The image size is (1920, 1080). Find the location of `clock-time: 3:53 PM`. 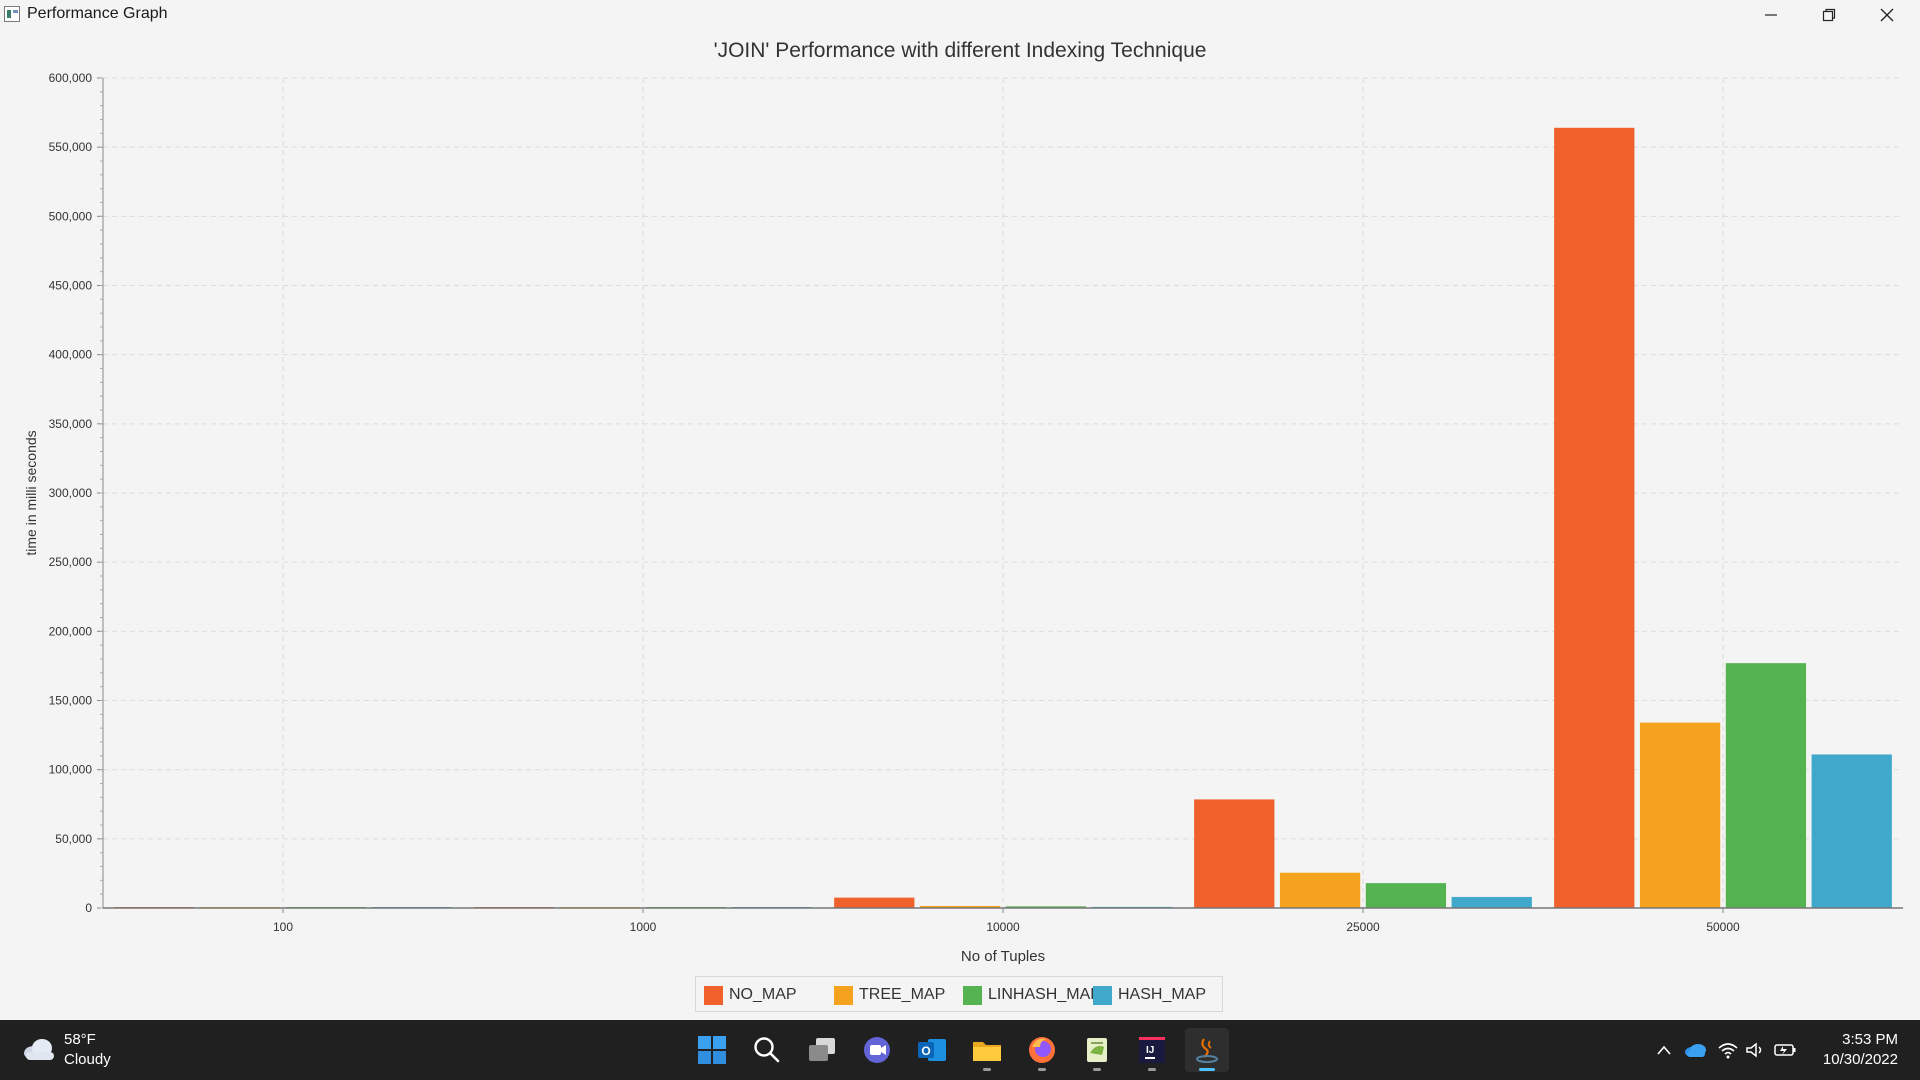

clock-time: 3:53 PM is located at coordinates (1870, 1039).